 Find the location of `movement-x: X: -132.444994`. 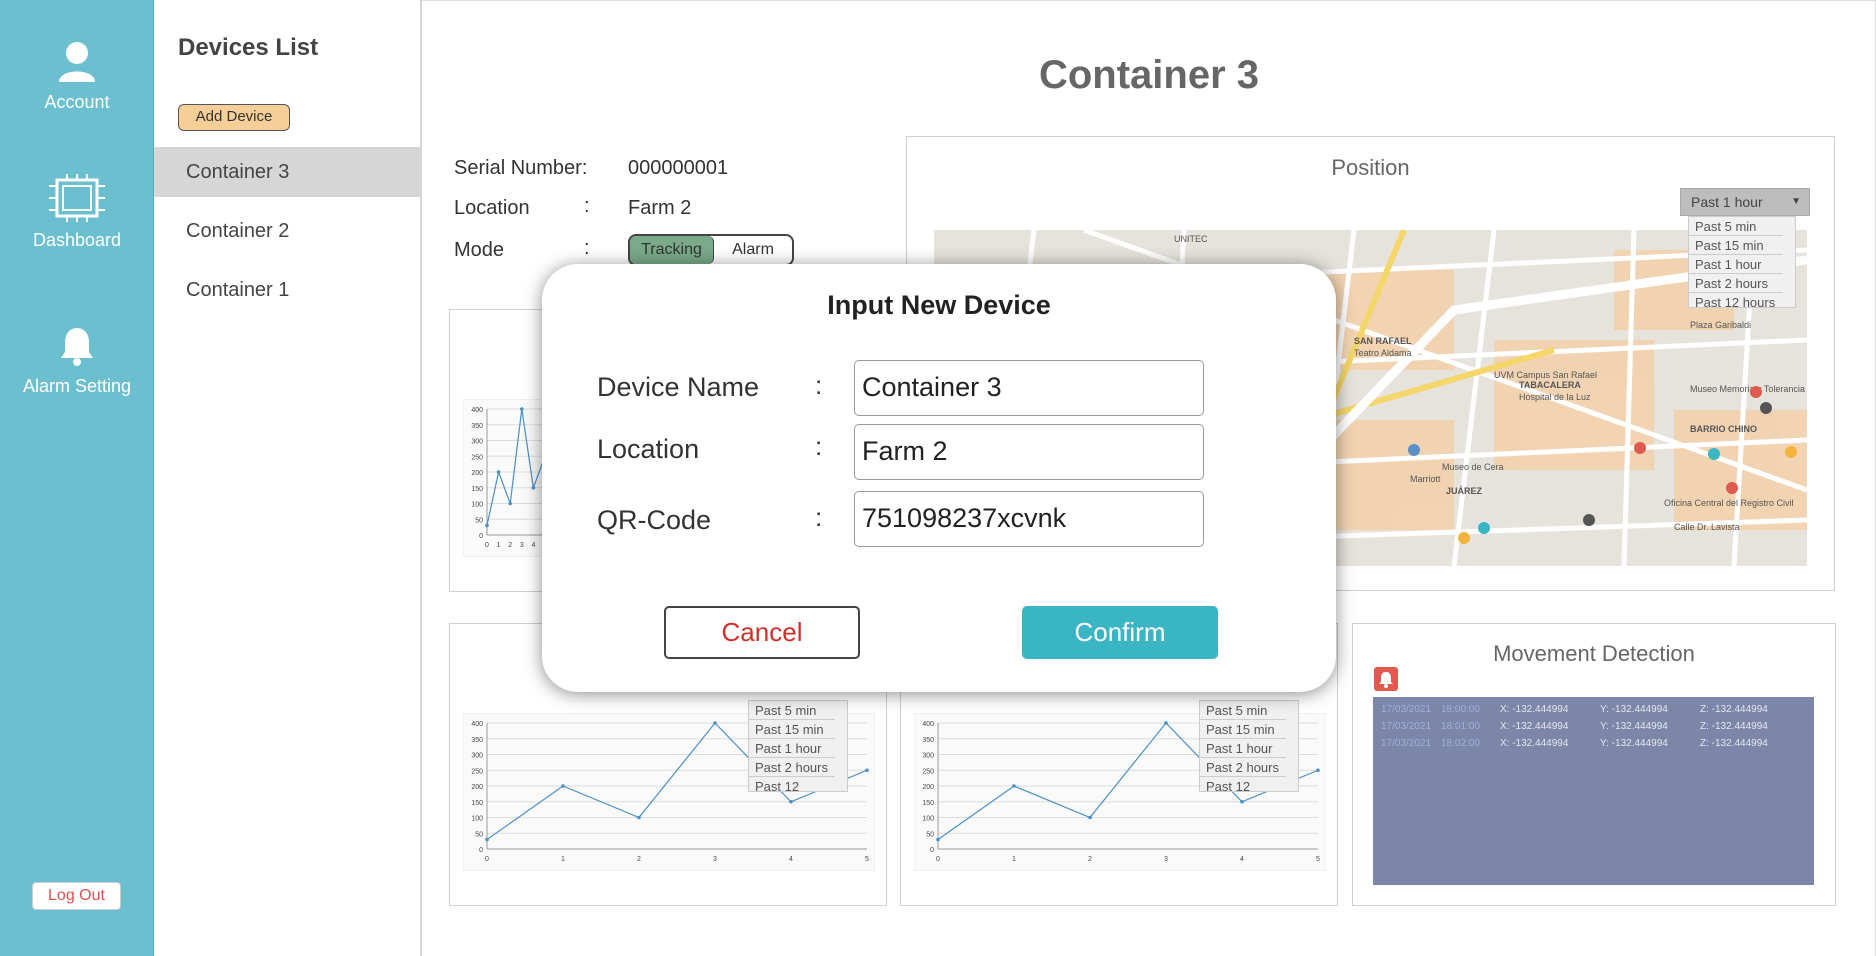

movement-x: X: -132.444994 is located at coordinates (1534, 709).